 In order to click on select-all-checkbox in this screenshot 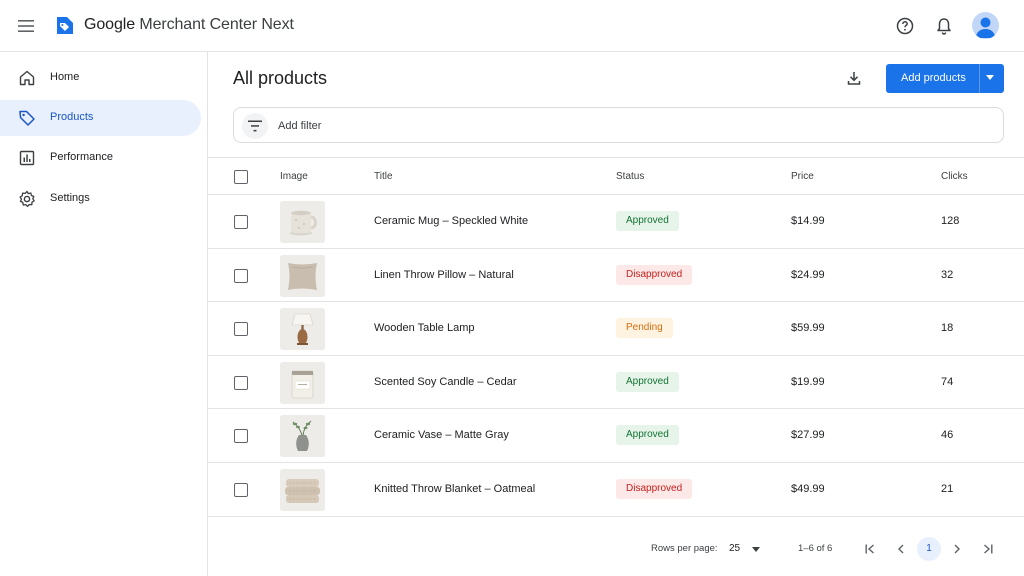, I will do `click(241, 177)`.